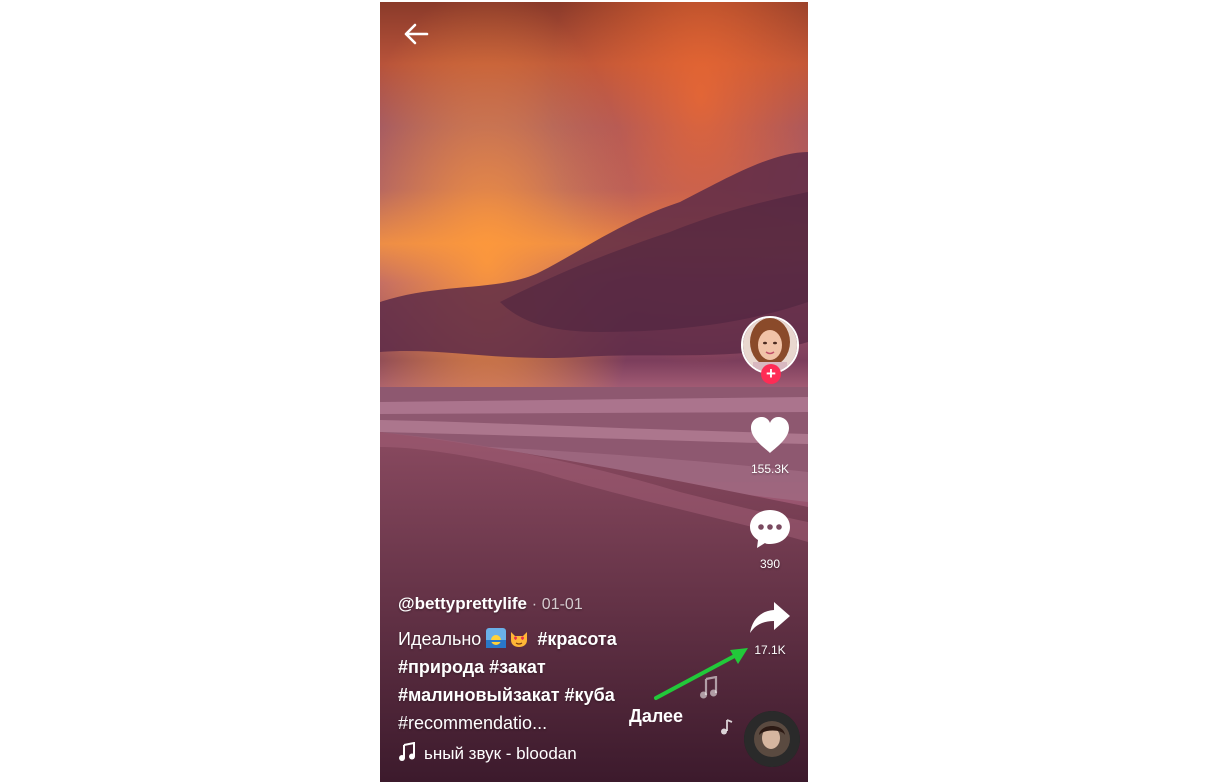 This screenshot has width=1218, height=784. I want to click on music-note-icon, so click(407, 751).